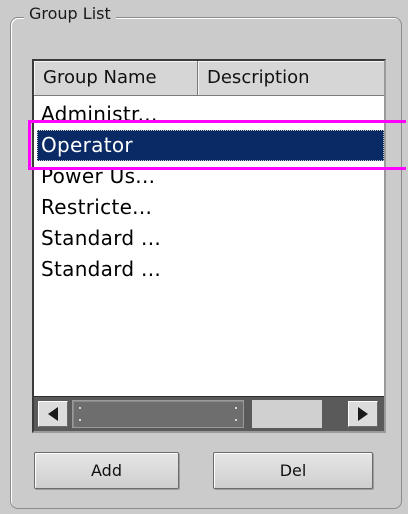 Image resolution: width=408 pixels, height=514 pixels. I want to click on arrow-left-icon, so click(53, 414).